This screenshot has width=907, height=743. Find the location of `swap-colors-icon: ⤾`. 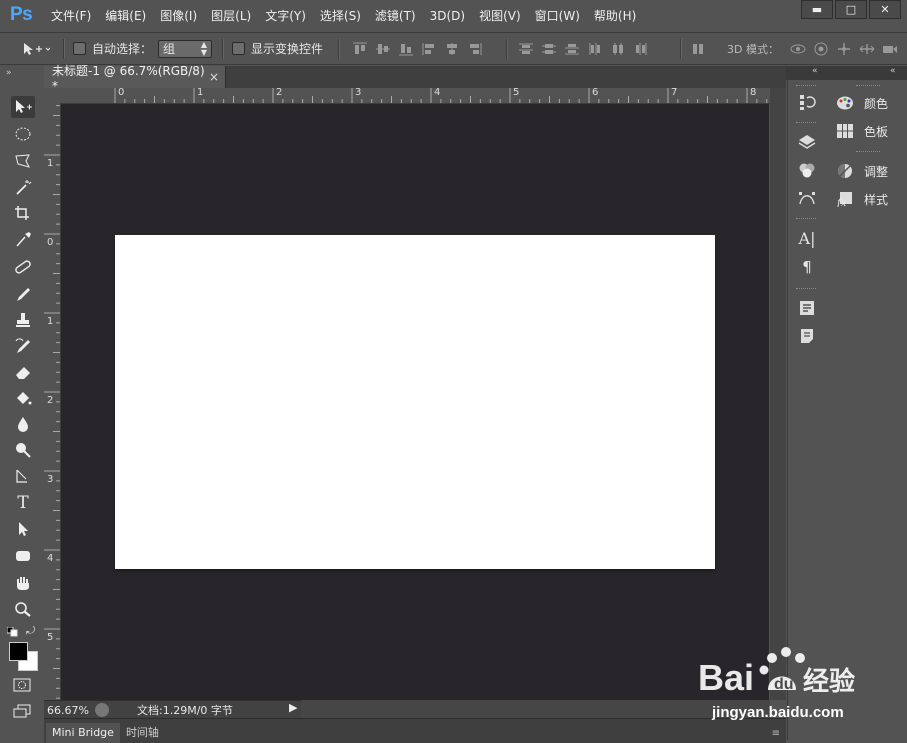

swap-colors-icon: ⤾ is located at coordinates (30, 631).